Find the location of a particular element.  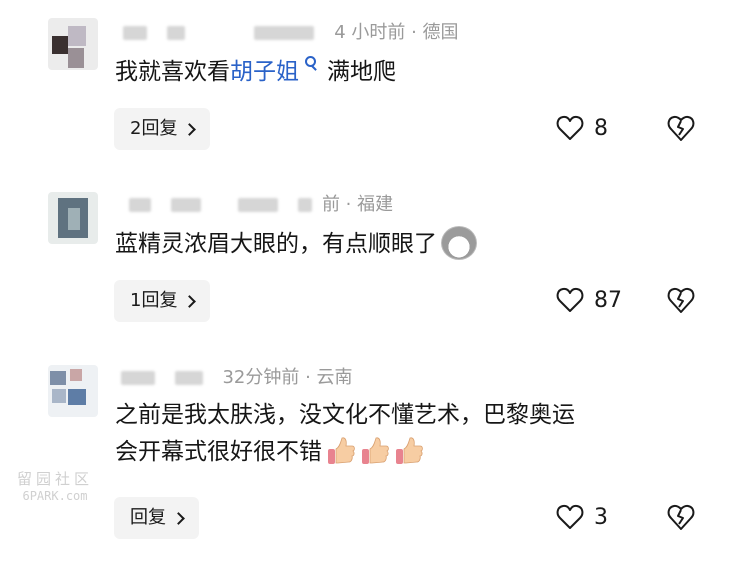

search-icon is located at coordinates (311, 64).